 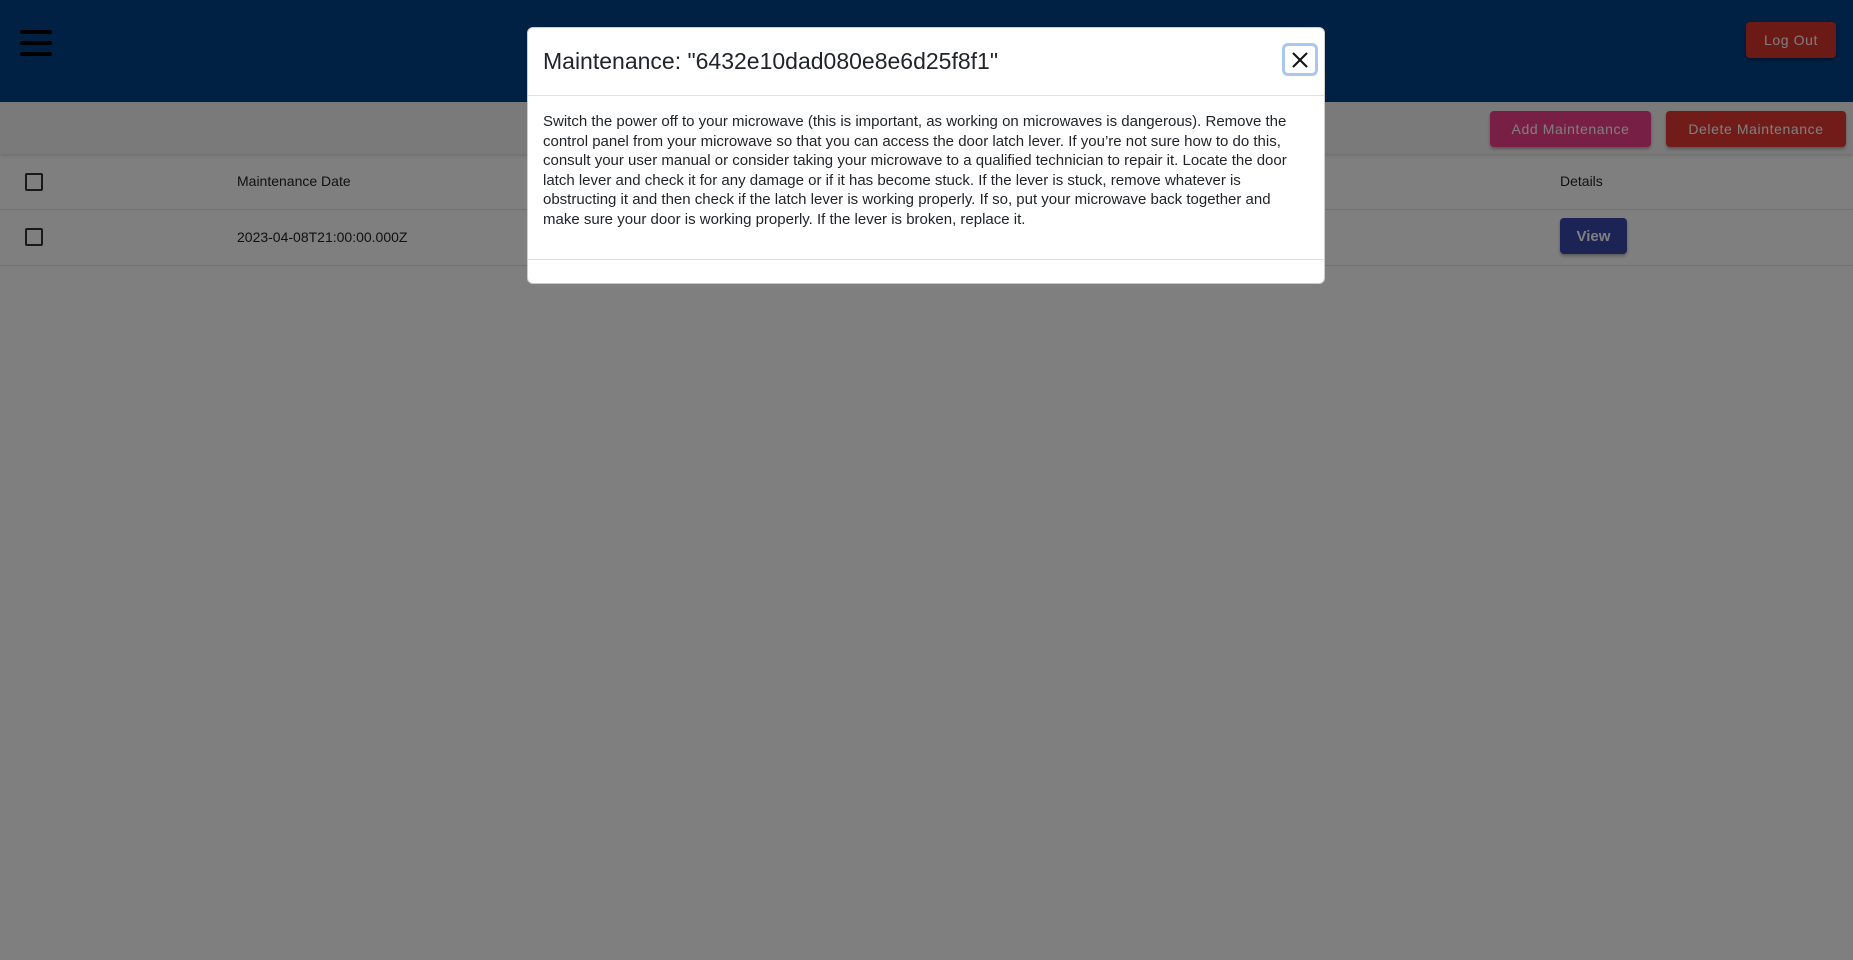 What do you see at coordinates (771, 61) in the screenshot?
I see `modal-title: Maintenance: "6432e10dad080e8e6d25f8f1"` at bounding box center [771, 61].